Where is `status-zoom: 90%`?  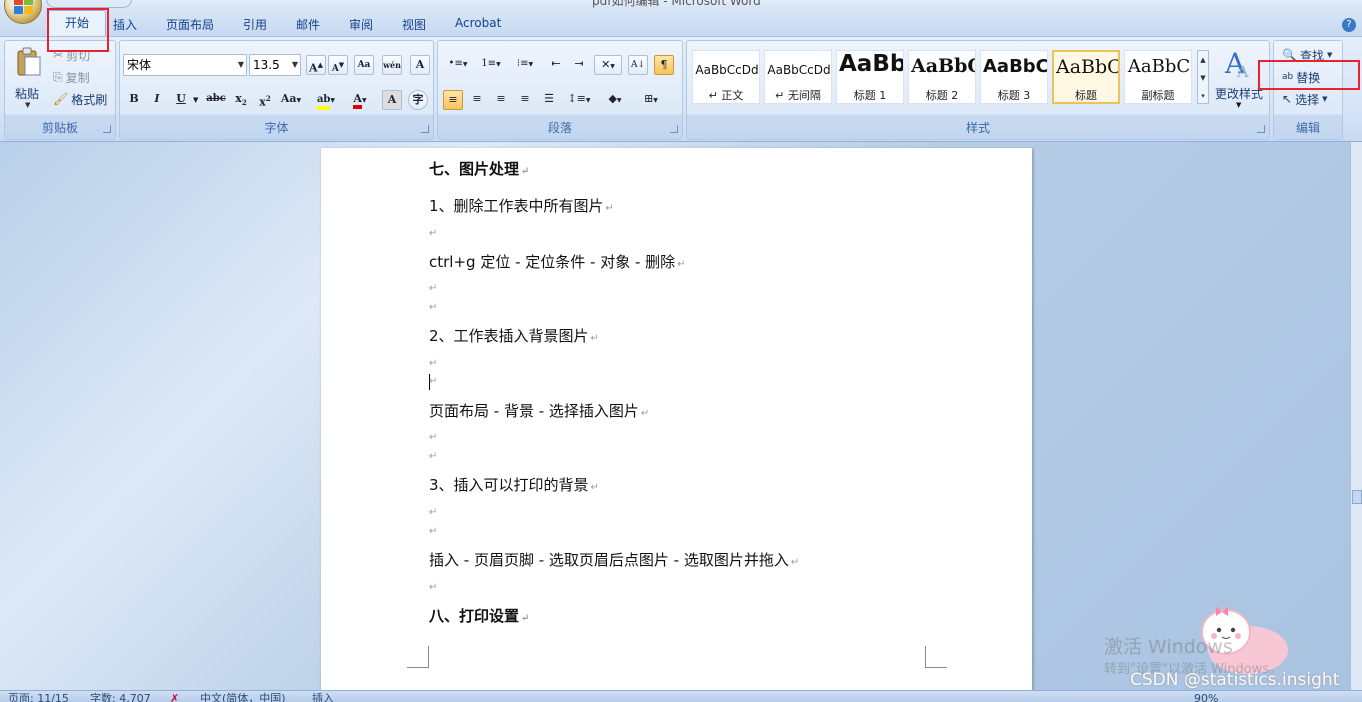 status-zoom: 90% is located at coordinates (1206, 696).